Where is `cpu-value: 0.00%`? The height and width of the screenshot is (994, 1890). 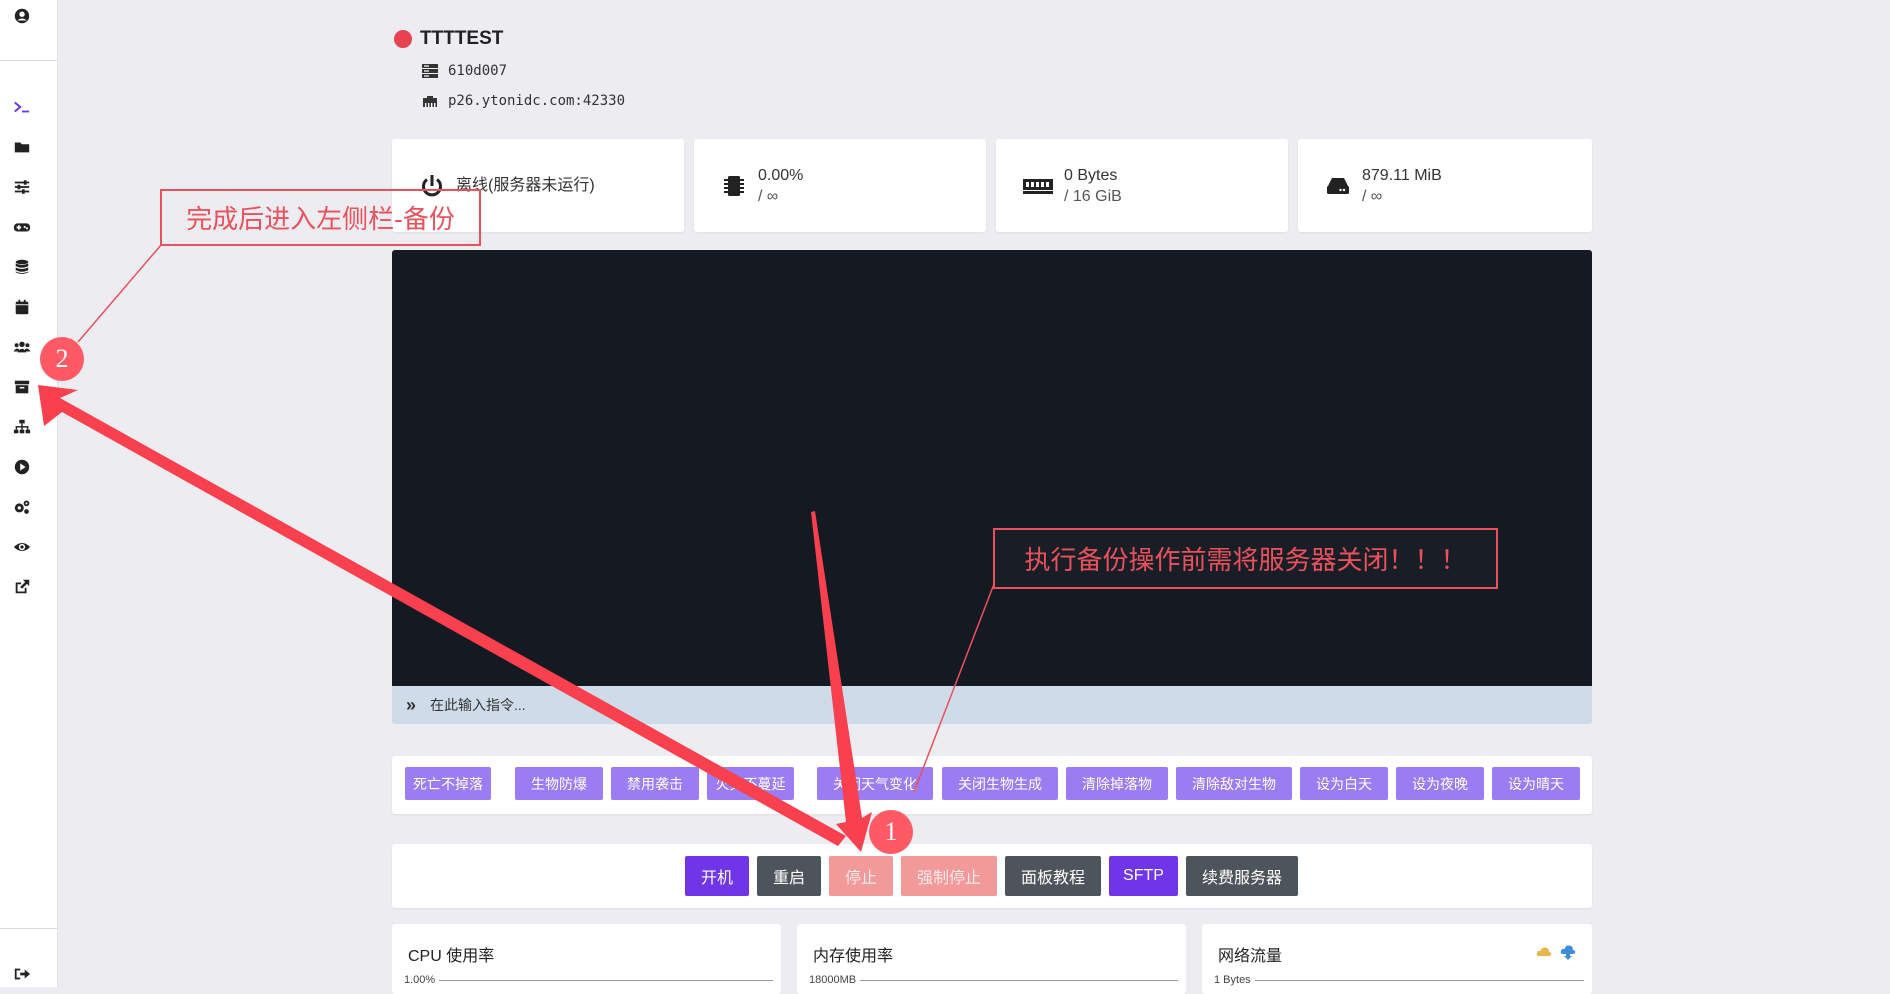 cpu-value: 0.00% is located at coordinates (781, 175).